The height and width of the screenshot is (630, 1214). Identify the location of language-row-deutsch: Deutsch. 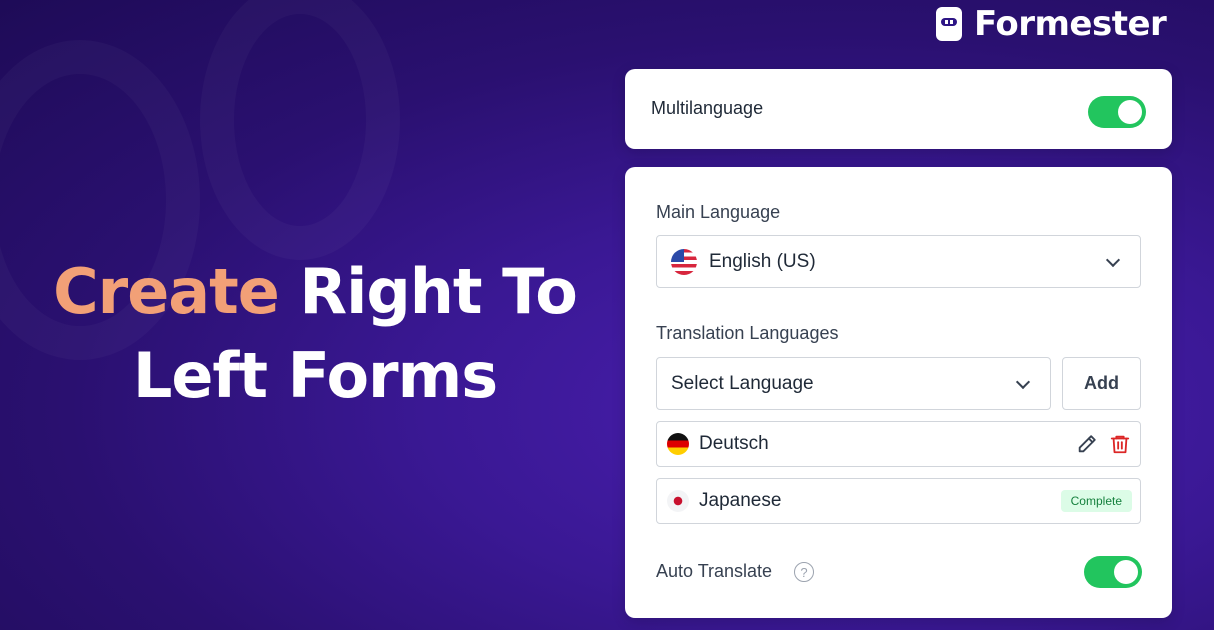
(898, 444).